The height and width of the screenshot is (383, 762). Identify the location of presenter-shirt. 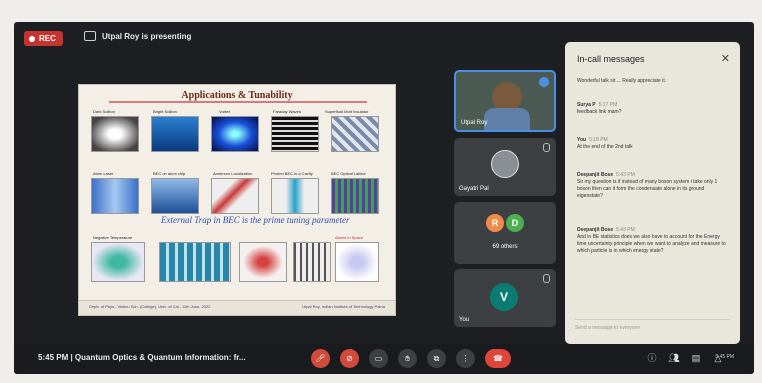
(507, 119).